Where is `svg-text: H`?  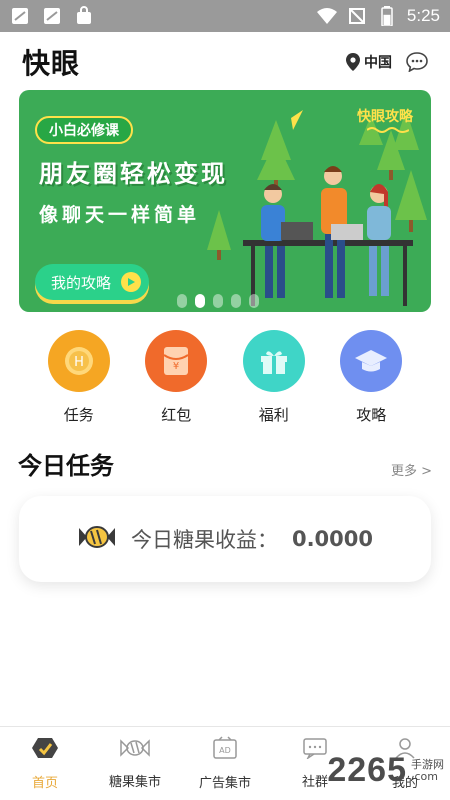
svg-text: H is located at coordinates (79, 362).